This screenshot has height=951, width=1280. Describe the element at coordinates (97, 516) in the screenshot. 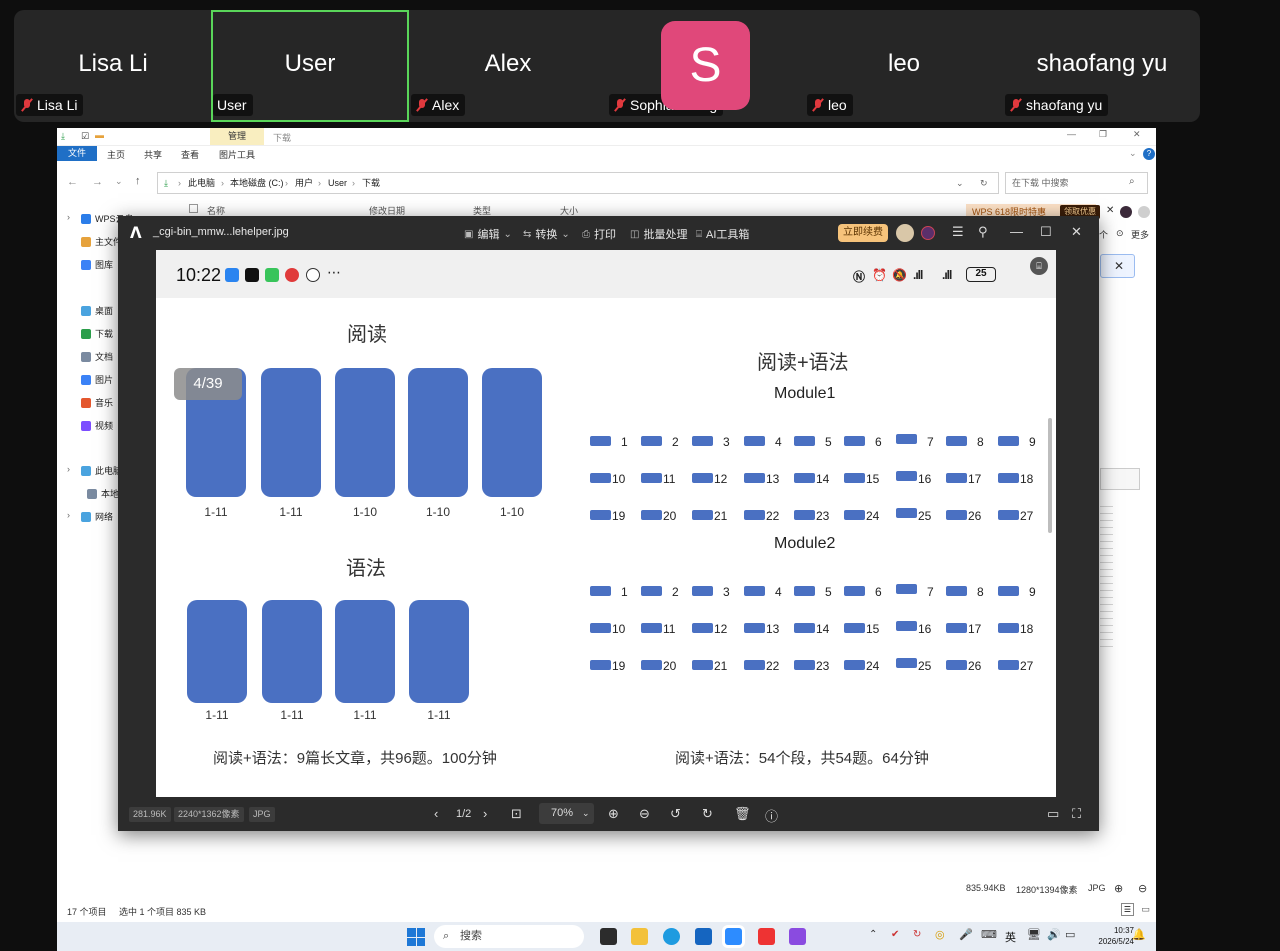

I see `nav-item: 网络` at that location.